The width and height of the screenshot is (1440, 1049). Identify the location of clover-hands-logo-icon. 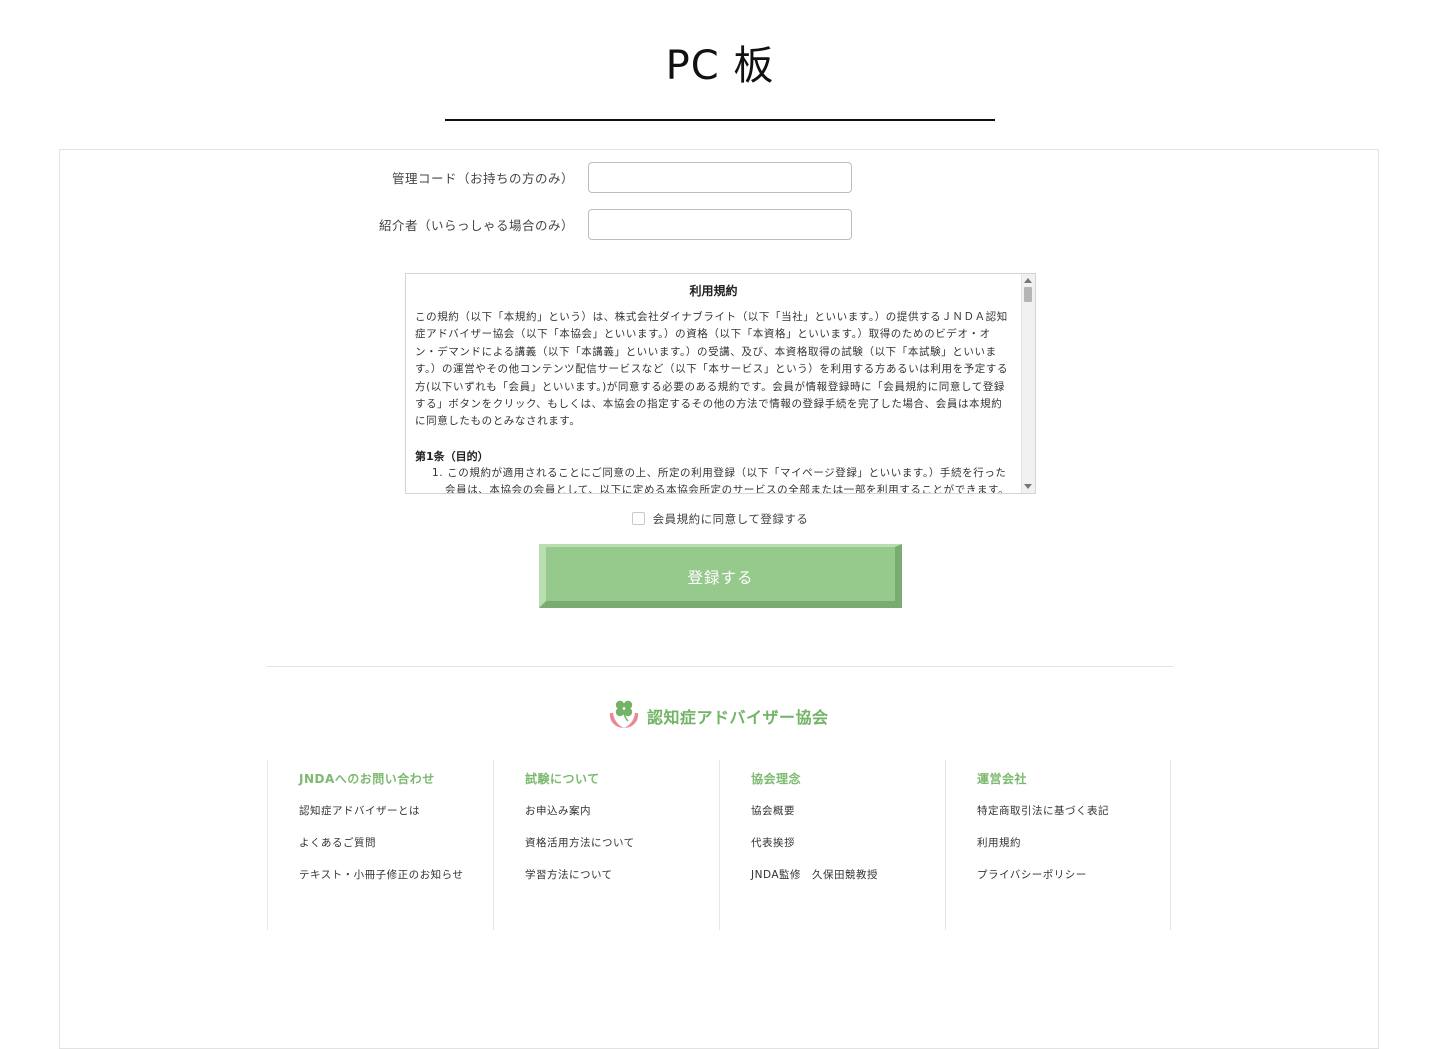
(624, 714).